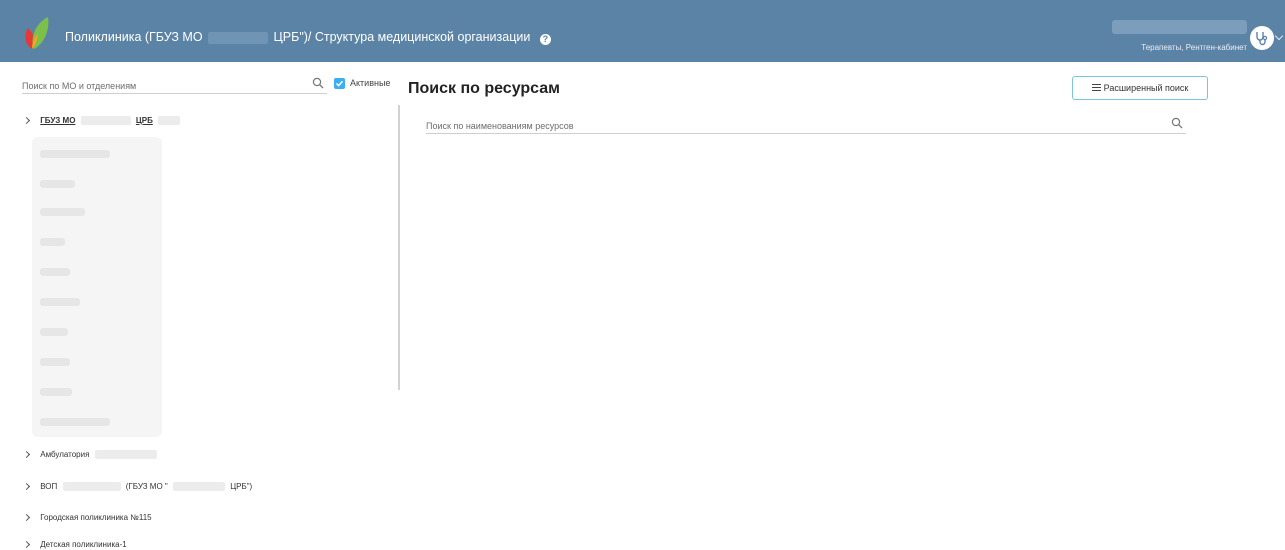 This screenshot has height=550, width=1285. What do you see at coordinates (37, 33) in the screenshot?
I see `logo-icon` at bounding box center [37, 33].